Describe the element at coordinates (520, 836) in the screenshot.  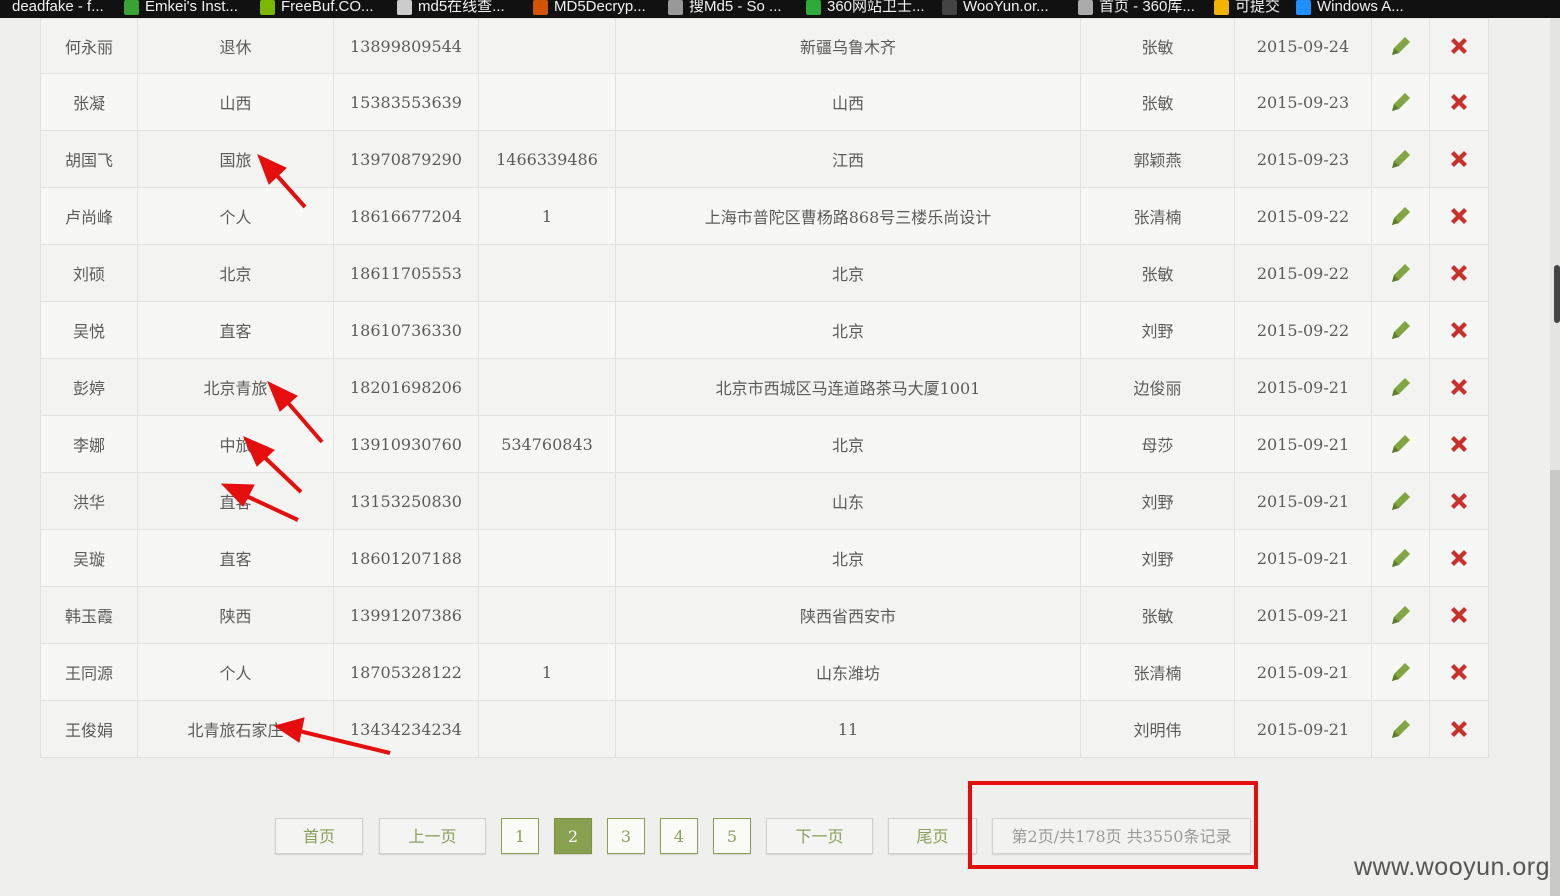
I see `page-1-button: 1` at that location.